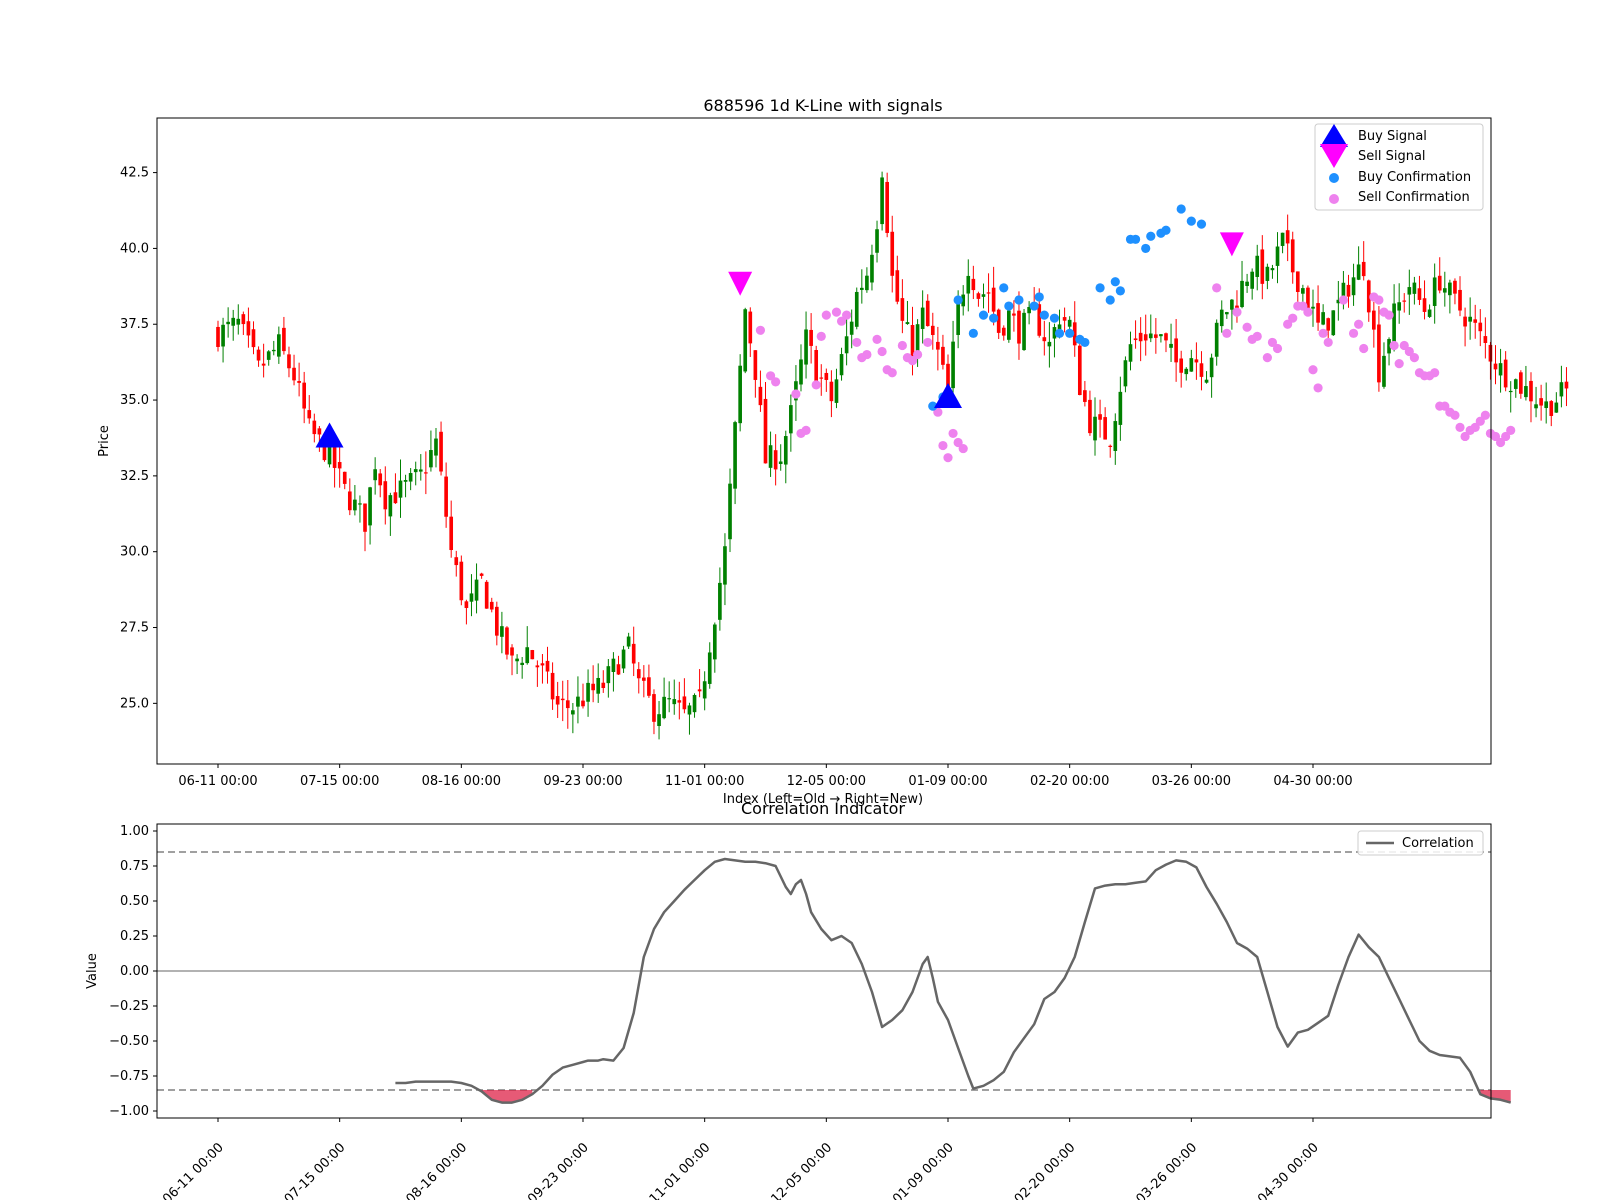  Describe the element at coordinates (134, 476) in the screenshot. I see `kline-y-tick-label: 32.5` at that location.